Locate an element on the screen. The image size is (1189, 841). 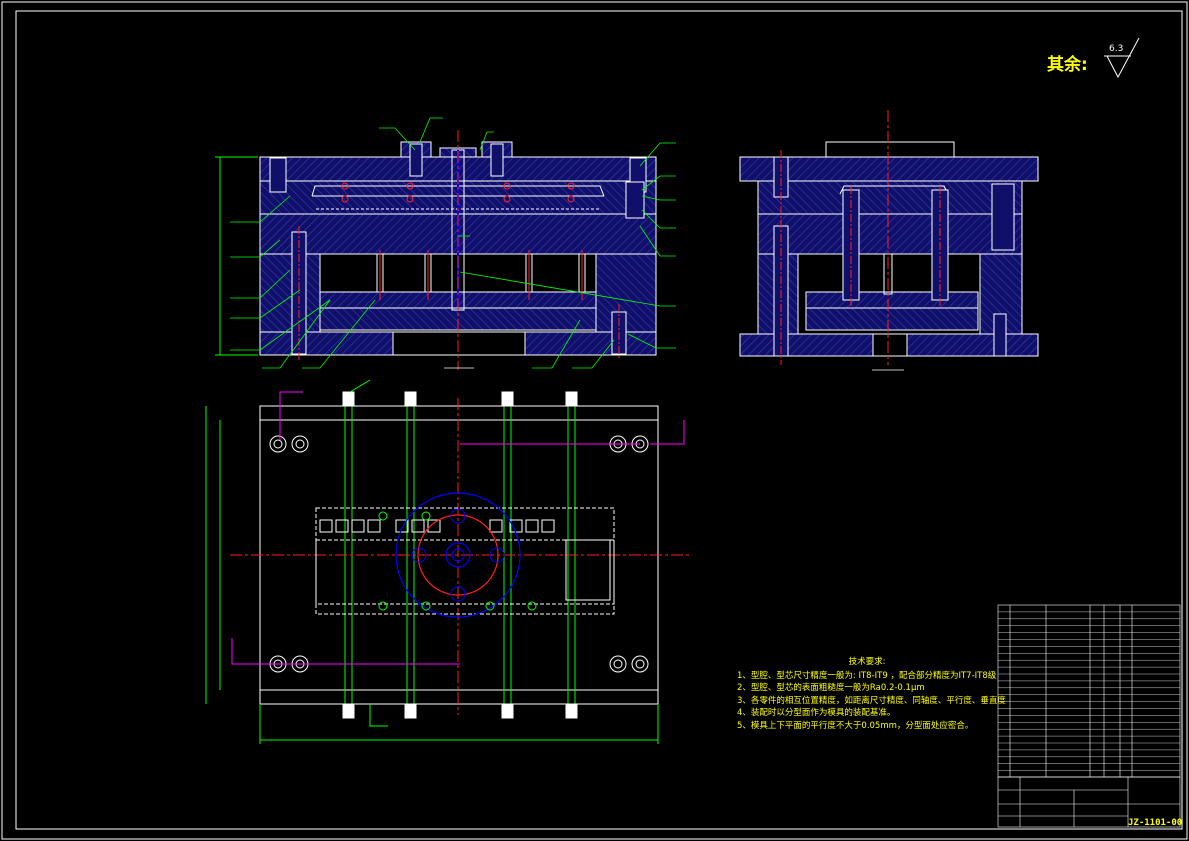
tech-requirements-title: 技术要求: is located at coordinates (867, 662).